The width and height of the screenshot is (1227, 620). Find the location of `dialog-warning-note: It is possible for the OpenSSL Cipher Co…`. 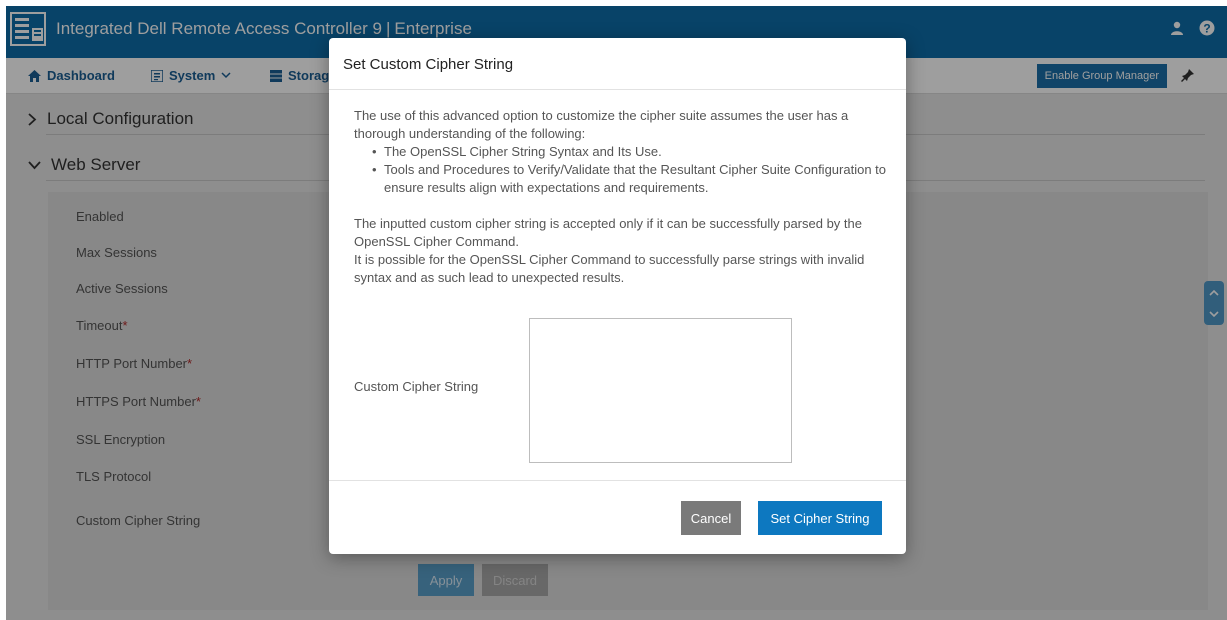

dialog-warning-note: It is possible for the OpenSSL Cipher Co… is located at coordinates (609, 268).